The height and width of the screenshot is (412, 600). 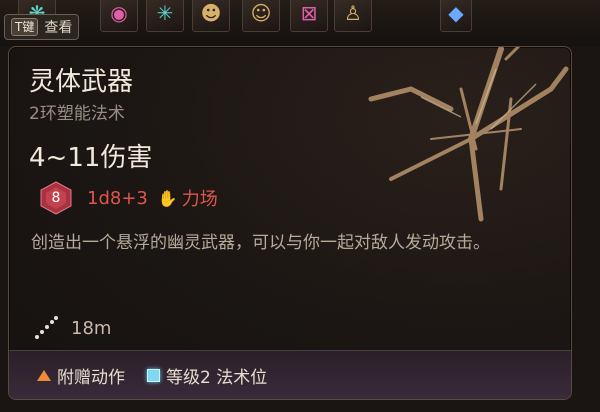 I want to click on range-value: 18m, so click(x=91, y=328).